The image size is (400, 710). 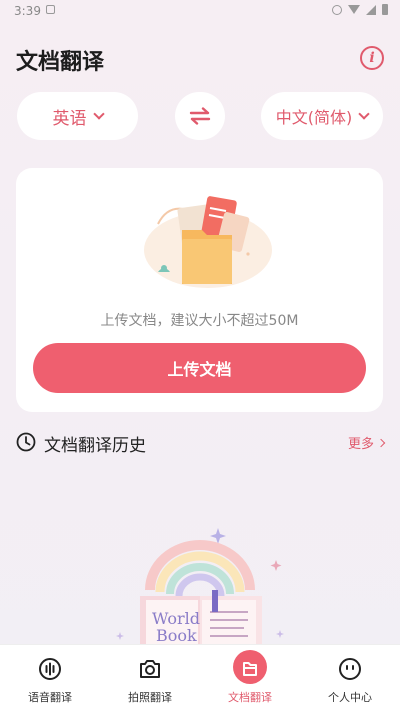 I want to click on tab-photo-translate: 拍照翻译, so click(x=150, y=677).